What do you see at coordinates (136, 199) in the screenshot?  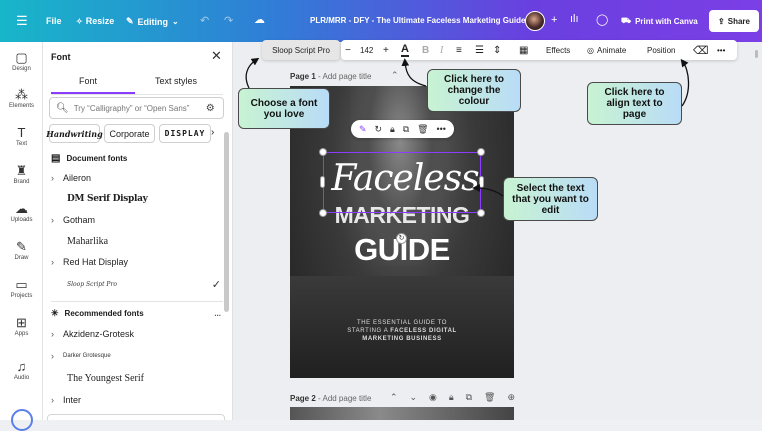 I see `font-item-dm-serif-display: DM Serif Display` at bounding box center [136, 199].